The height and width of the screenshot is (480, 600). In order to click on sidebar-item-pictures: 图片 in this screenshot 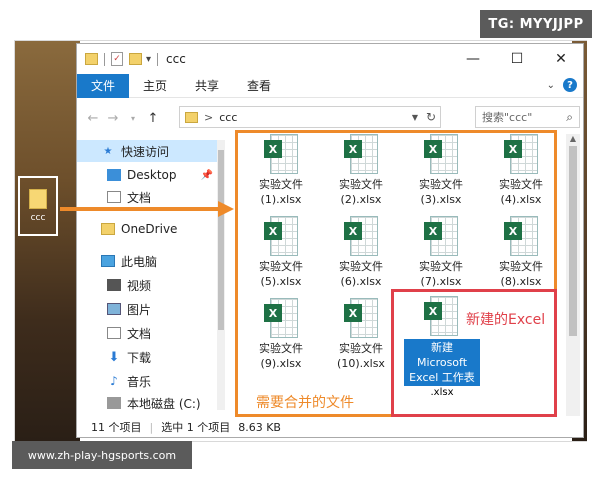, I will do `click(147, 309)`.